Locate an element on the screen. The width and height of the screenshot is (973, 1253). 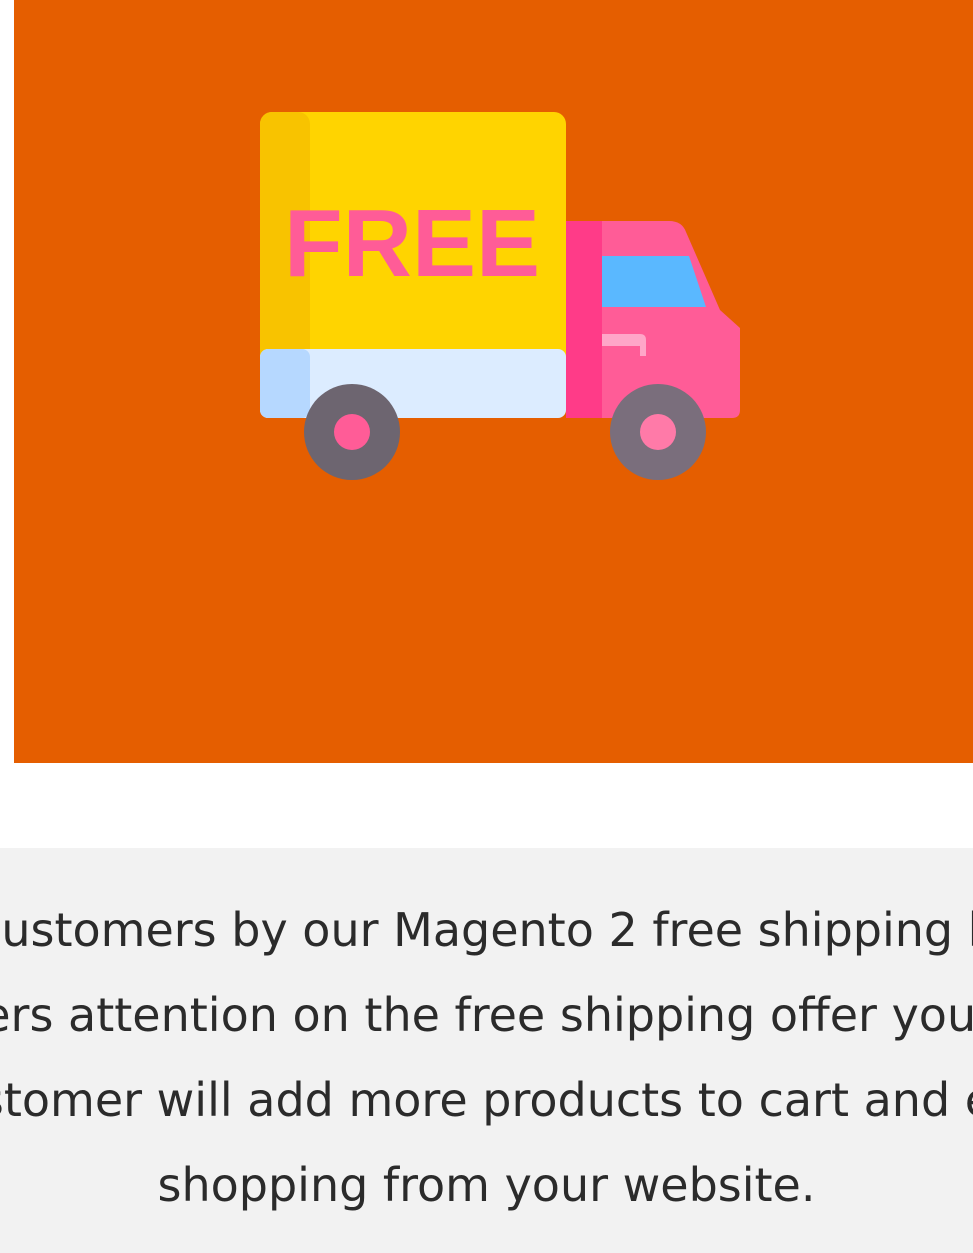
cab-connector is located at coordinates (584, 319).